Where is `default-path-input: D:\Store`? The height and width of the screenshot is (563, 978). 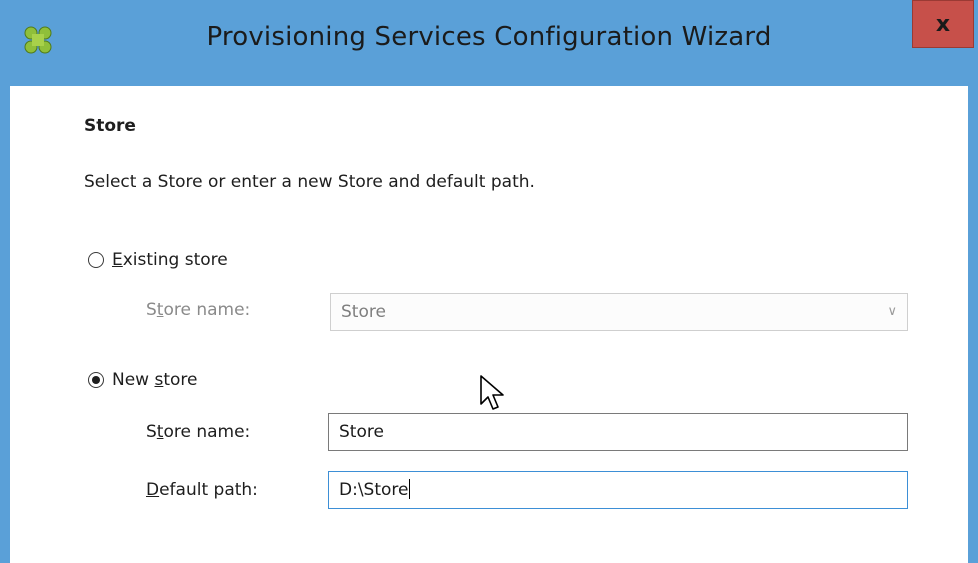 default-path-input: D:\Store is located at coordinates (618, 490).